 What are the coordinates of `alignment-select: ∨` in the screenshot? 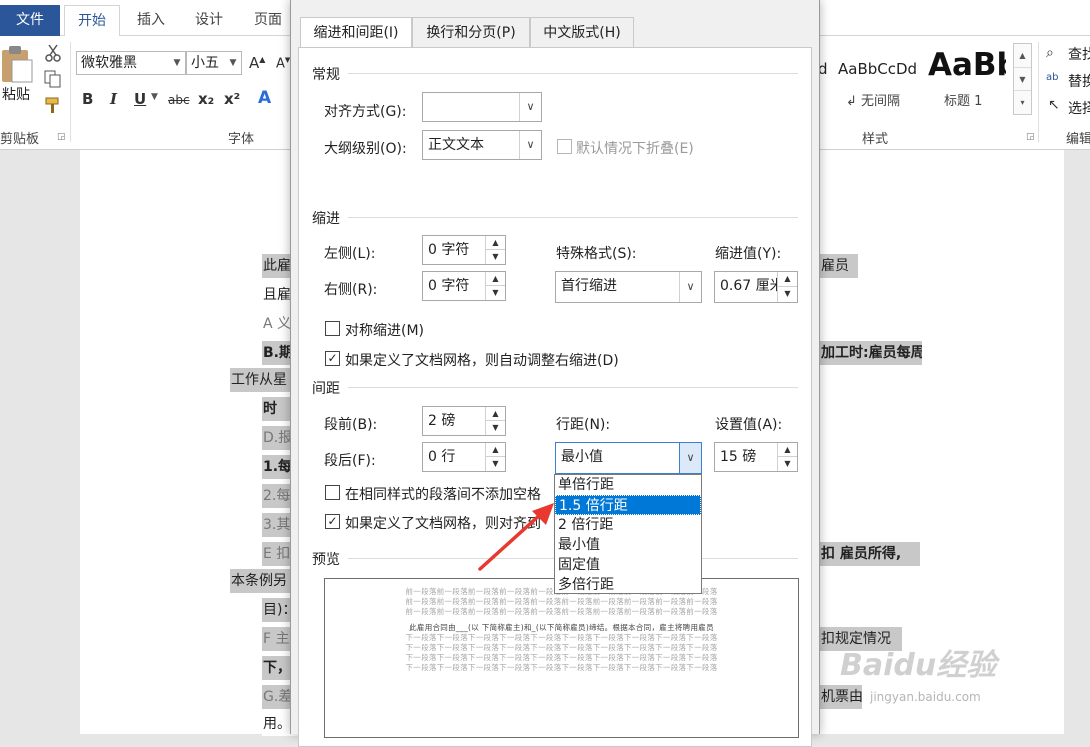 It's located at (482, 107).